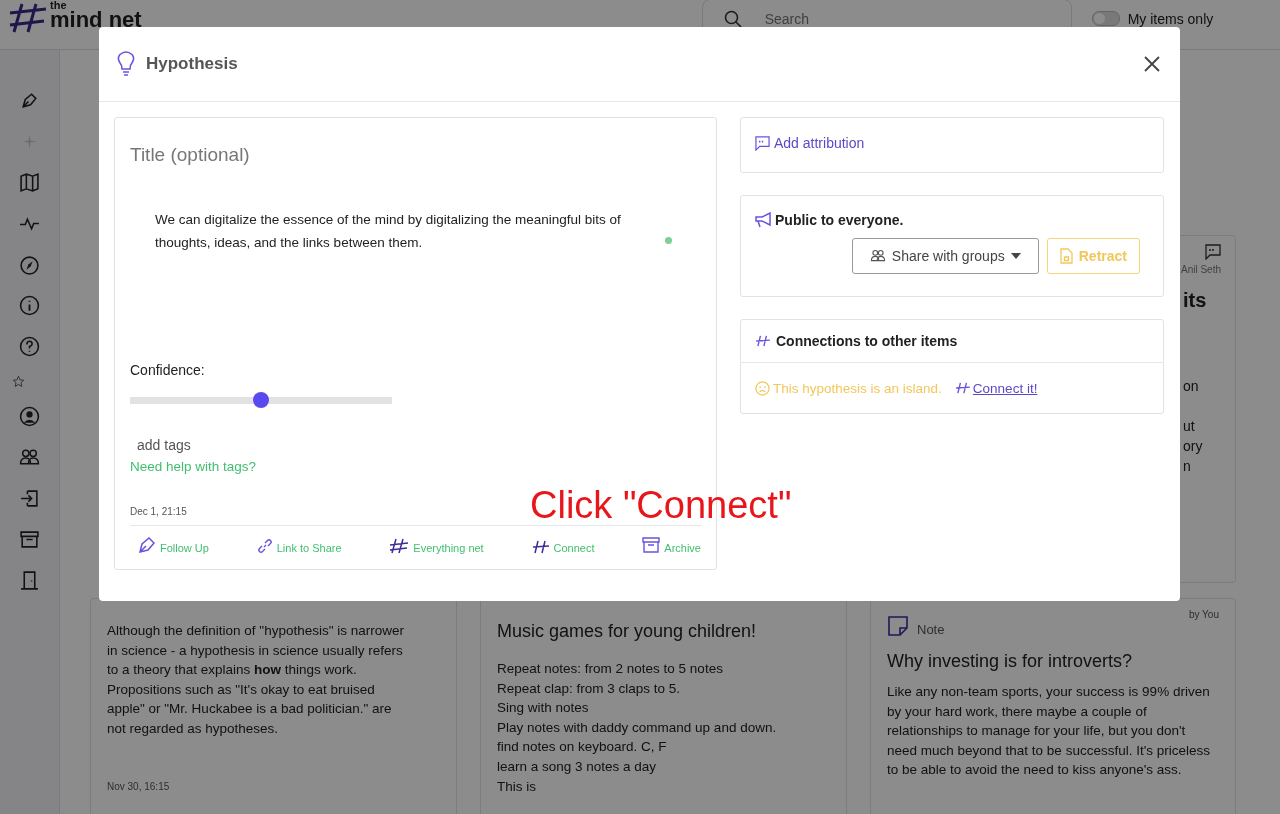 The width and height of the screenshot is (1280, 814). Describe the element at coordinates (192, 64) in the screenshot. I see `dialog-title: Hypothesis` at that location.